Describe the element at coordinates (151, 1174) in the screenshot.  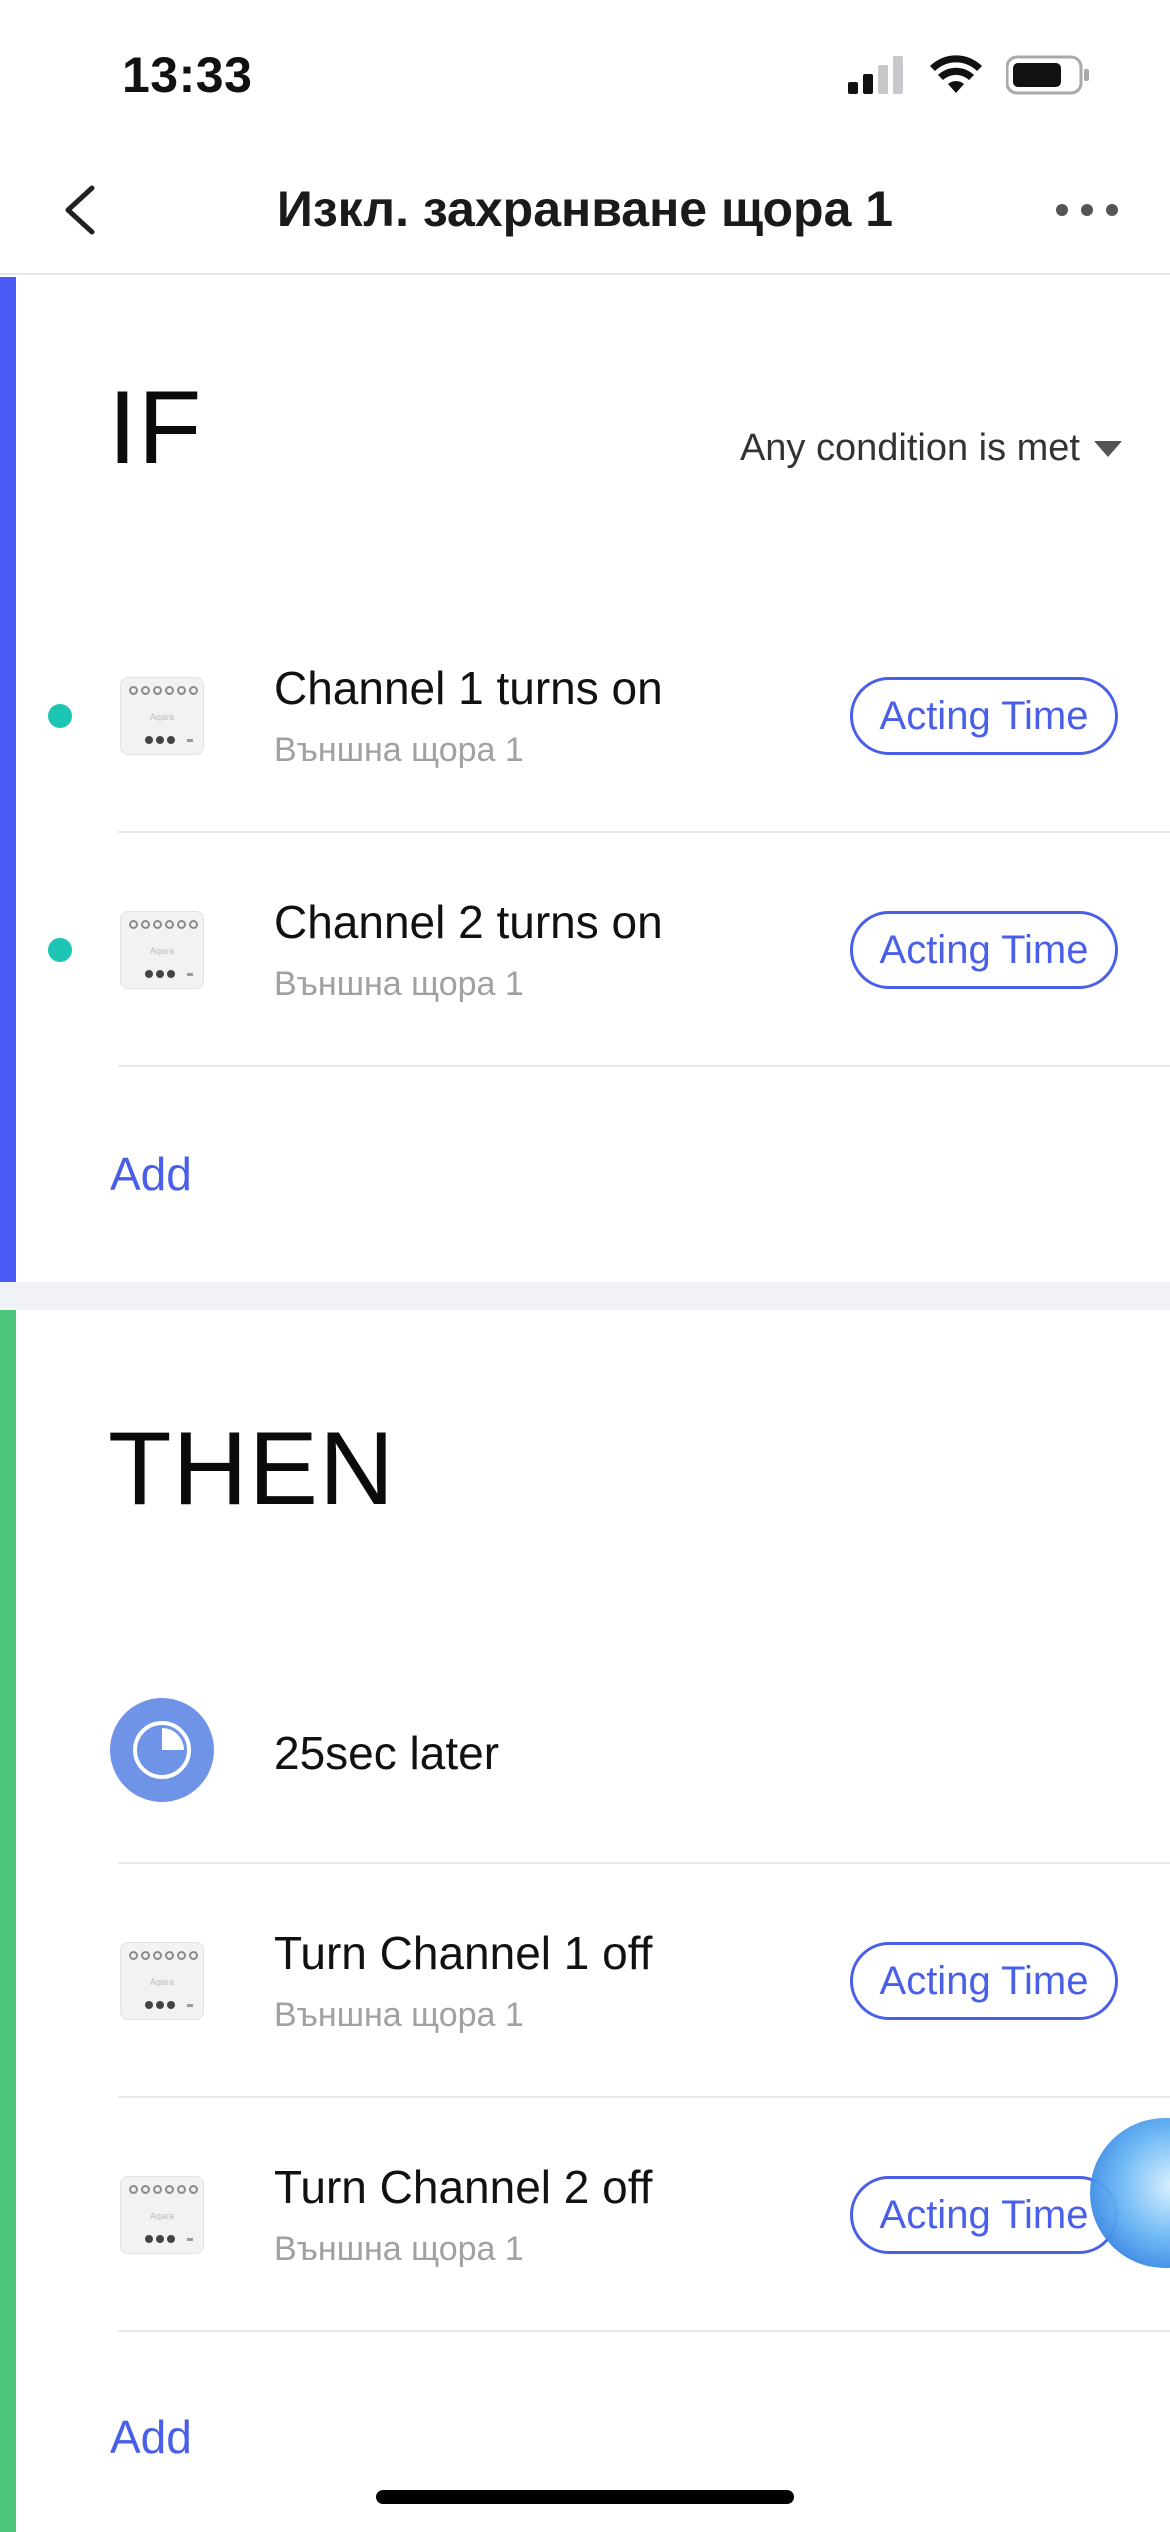
I see `add-condition-link: Add` at that location.